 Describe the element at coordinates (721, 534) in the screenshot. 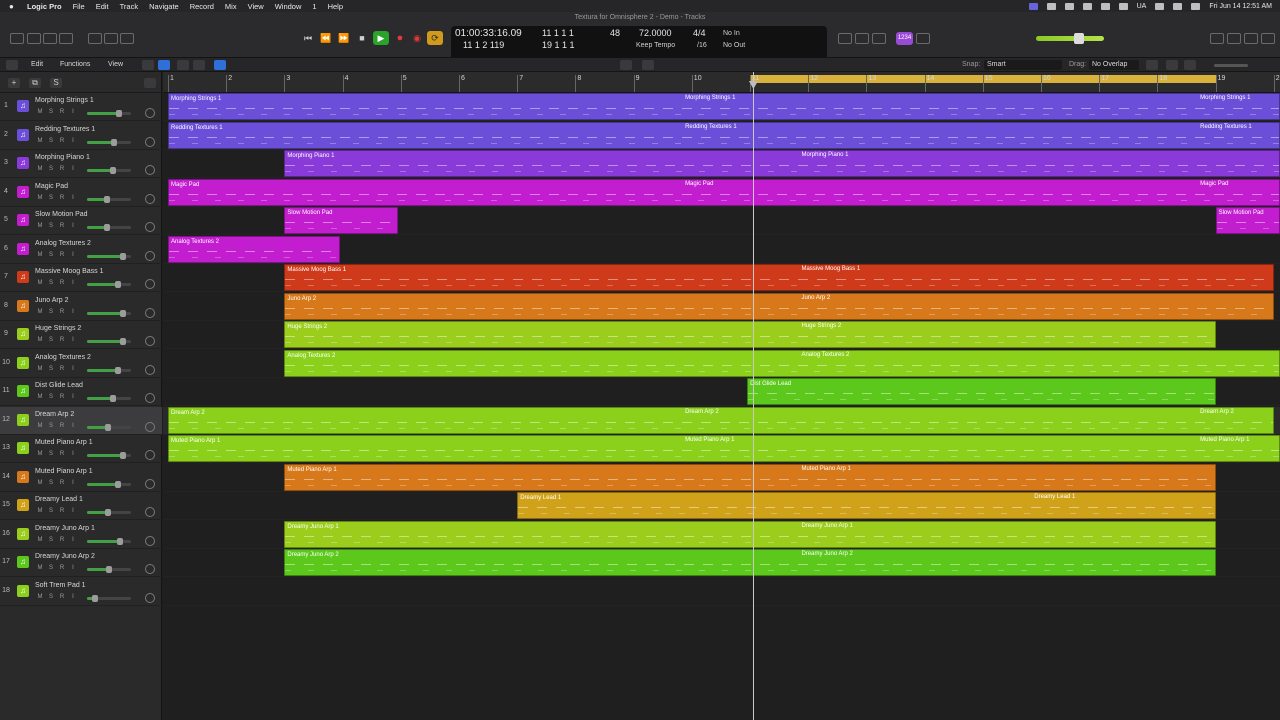

I see `track-lane: Dreamy Juno Arp 1 Dreamy Juno Arp 1` at that location.